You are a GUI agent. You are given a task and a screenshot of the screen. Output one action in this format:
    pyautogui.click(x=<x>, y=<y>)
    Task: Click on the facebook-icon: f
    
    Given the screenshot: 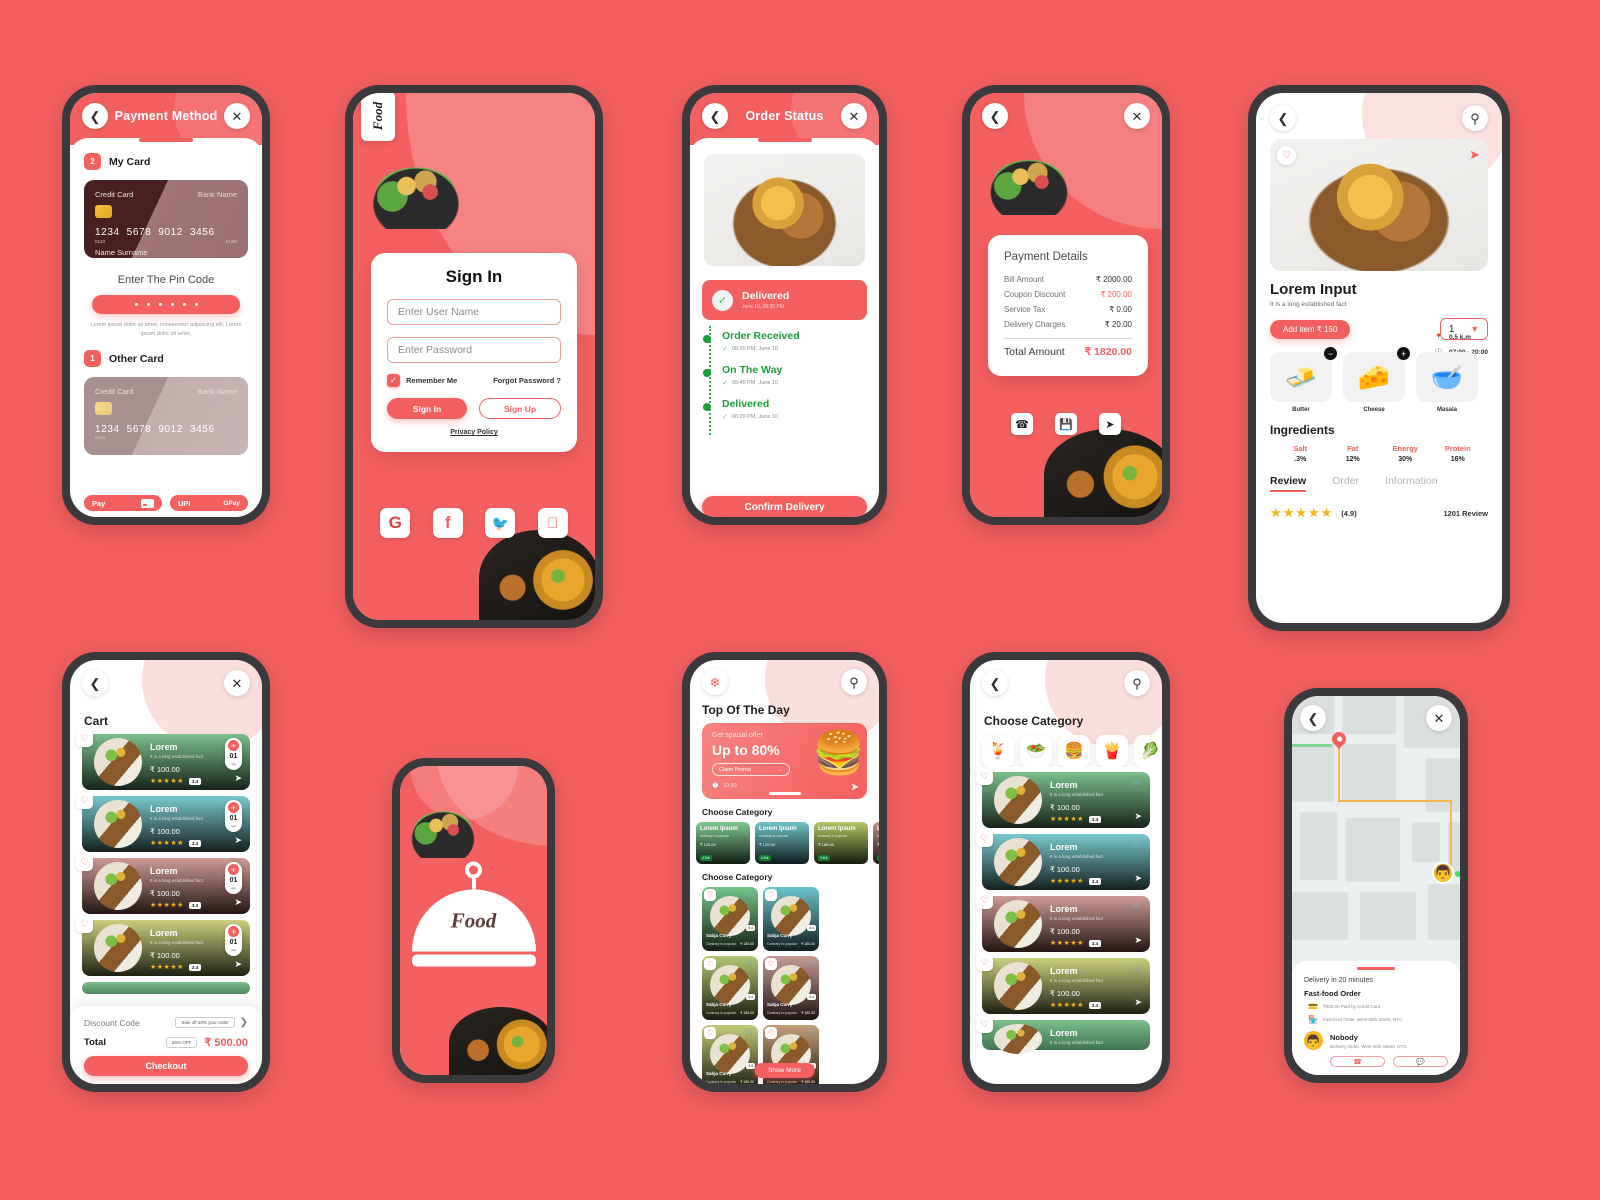 What is the action you would take?
    pyautogui.click(x=447, y=523)
    